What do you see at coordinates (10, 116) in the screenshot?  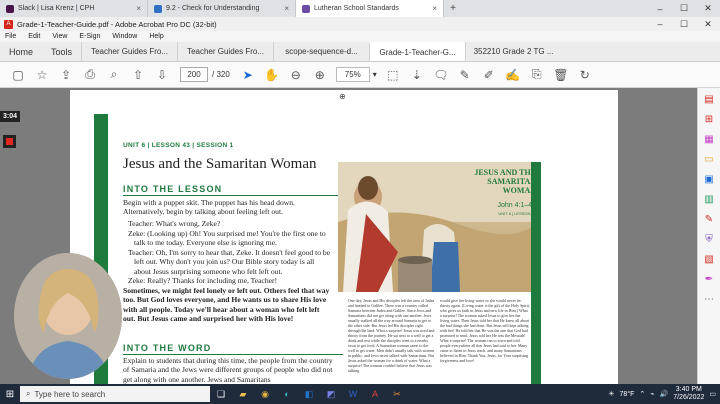 I see `recording-timer: 3:04` at bounding box center [10, 116].